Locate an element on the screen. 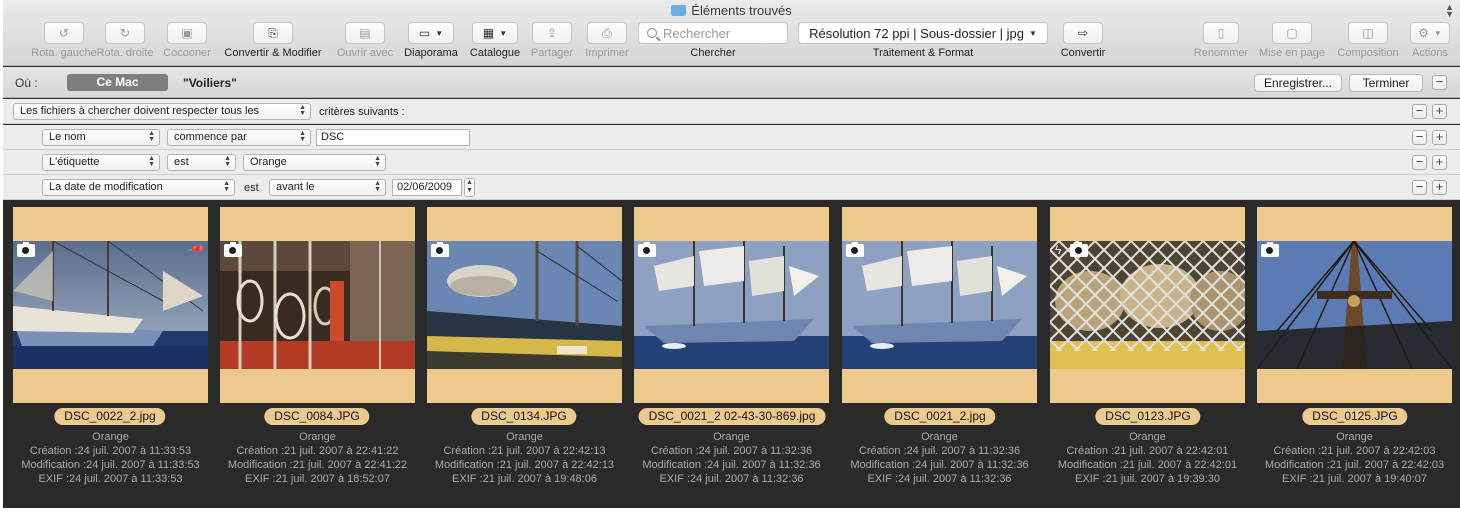 The width and height of the screenshot is (1460, 515). criterion-date-input: 02/06/2009 is located at coordinates (427, 187).